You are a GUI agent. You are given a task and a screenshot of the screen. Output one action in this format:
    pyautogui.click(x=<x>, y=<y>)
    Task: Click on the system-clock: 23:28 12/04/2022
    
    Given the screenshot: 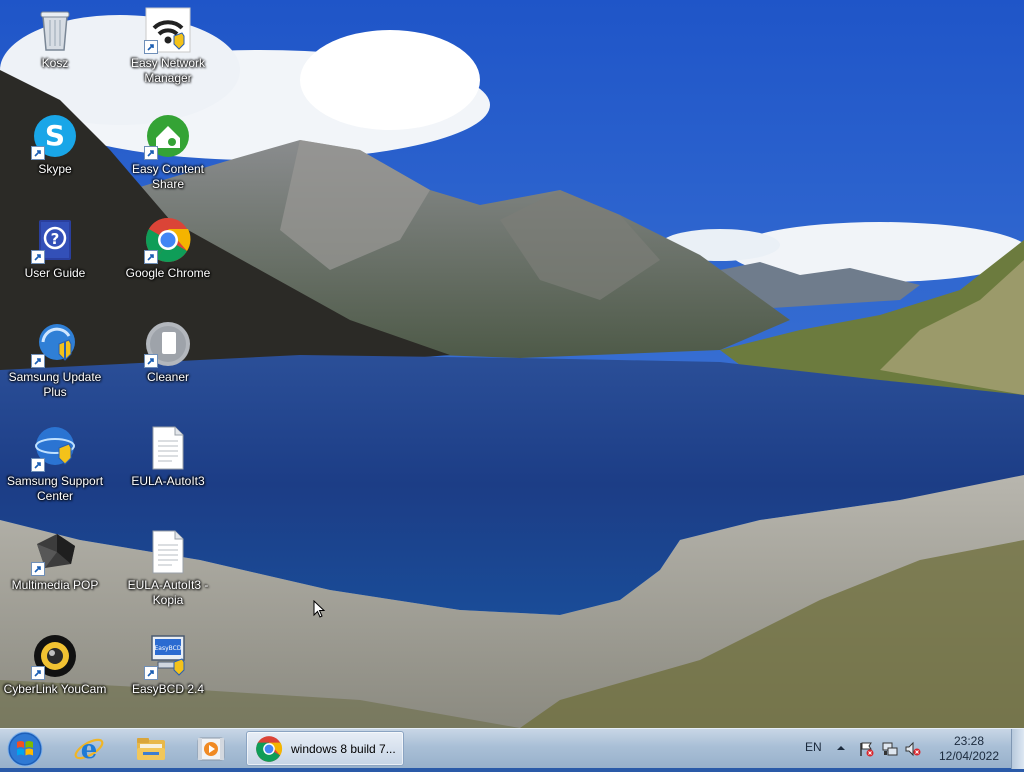 What is the action you would take?
    pyautogui.click(x=969, y=749)
    